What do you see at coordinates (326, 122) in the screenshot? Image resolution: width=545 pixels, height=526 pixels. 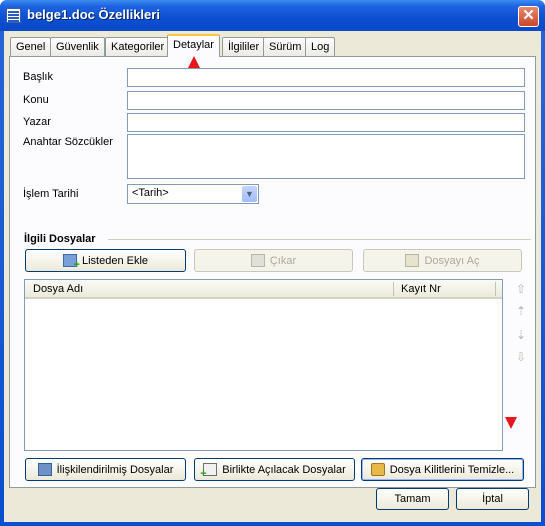 I see `yazar-field` at bounding box center [326, 122].